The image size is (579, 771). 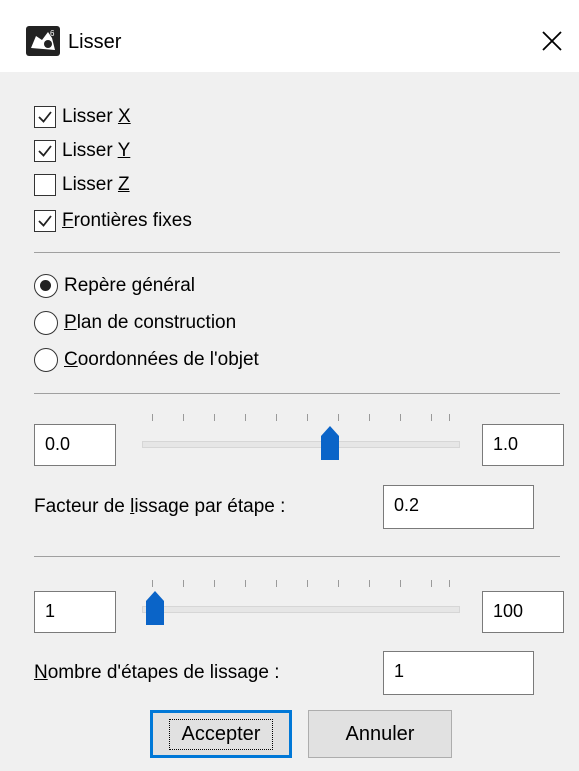 I want to click on radio-label: Plan de construction, so click(x=150, y=322).